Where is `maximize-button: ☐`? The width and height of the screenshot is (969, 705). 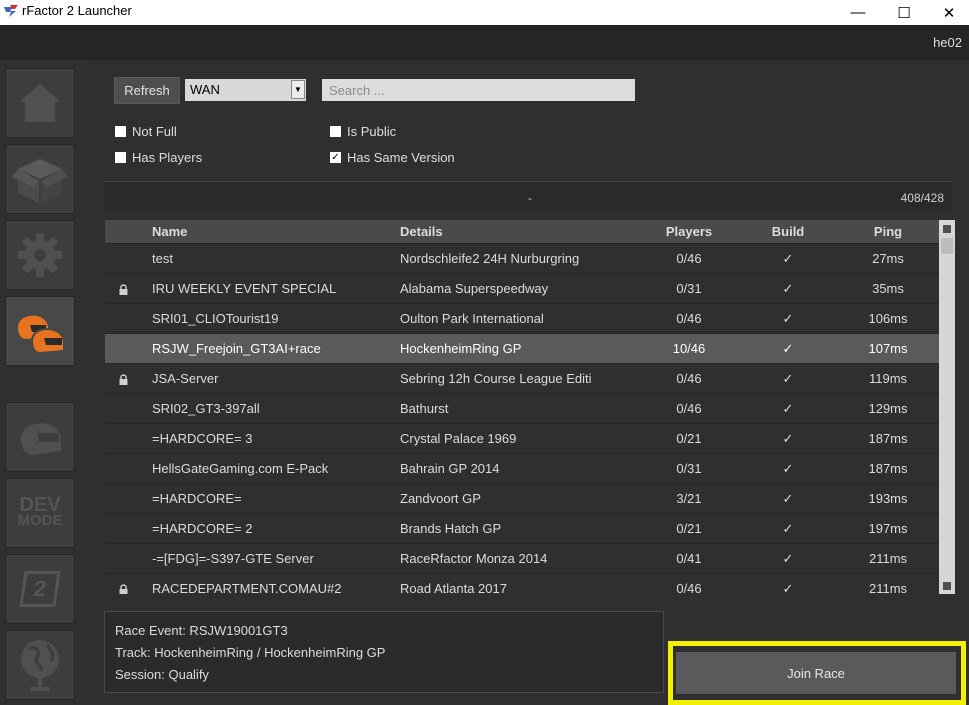
maximize-button: ☐ is located at coordinates (904, 12).